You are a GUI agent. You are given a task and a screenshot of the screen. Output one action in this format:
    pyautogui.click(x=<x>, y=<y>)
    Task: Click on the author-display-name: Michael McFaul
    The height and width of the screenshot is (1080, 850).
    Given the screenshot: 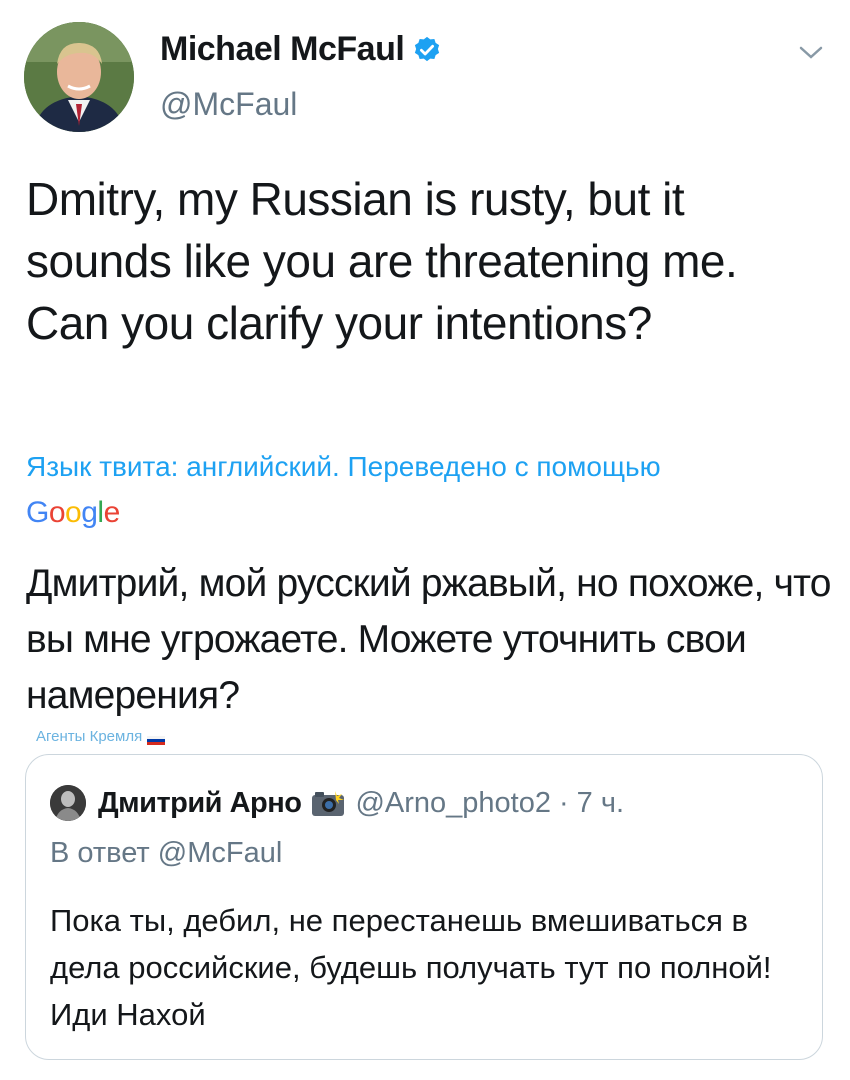 What is the action you would take?
    pyautogui.click(x=282, y=49)
    